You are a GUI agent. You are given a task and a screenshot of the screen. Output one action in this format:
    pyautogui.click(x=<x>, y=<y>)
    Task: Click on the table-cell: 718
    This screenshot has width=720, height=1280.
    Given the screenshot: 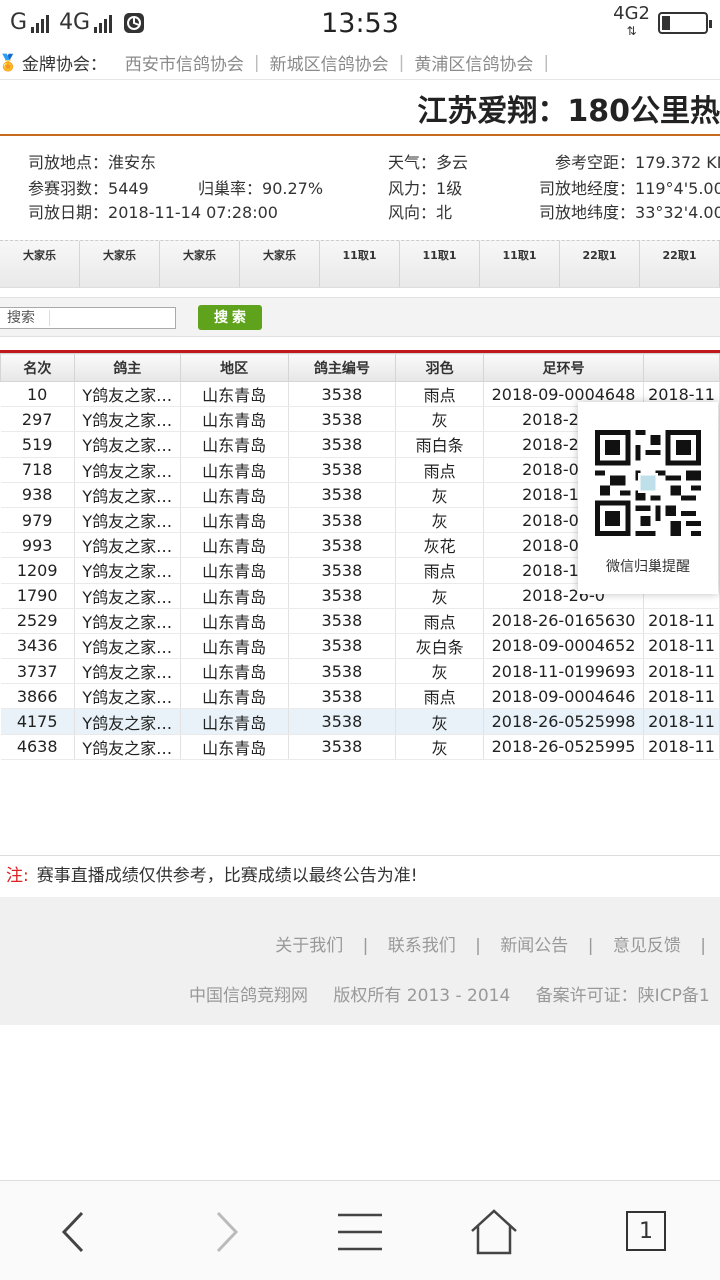 What is the action you would take?
    pyautogui.click(x=37, y=470)
    